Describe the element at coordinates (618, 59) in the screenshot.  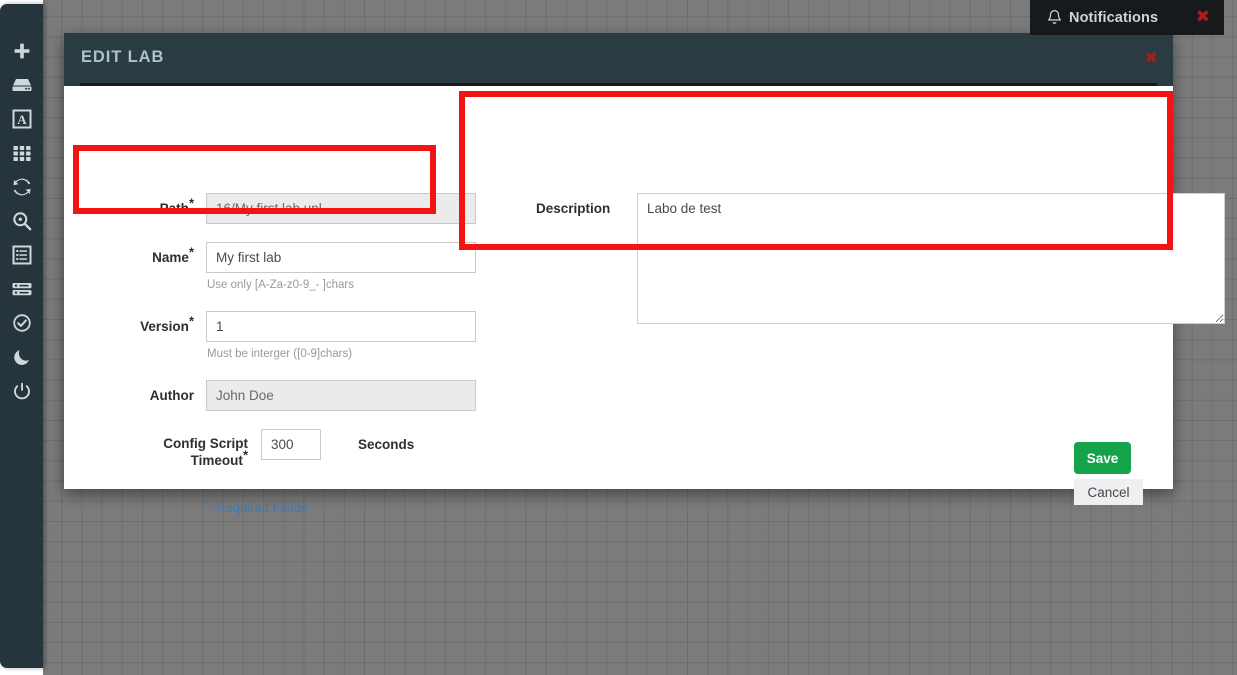
I see `modal-header: EDIT LAB ✖` at that location.